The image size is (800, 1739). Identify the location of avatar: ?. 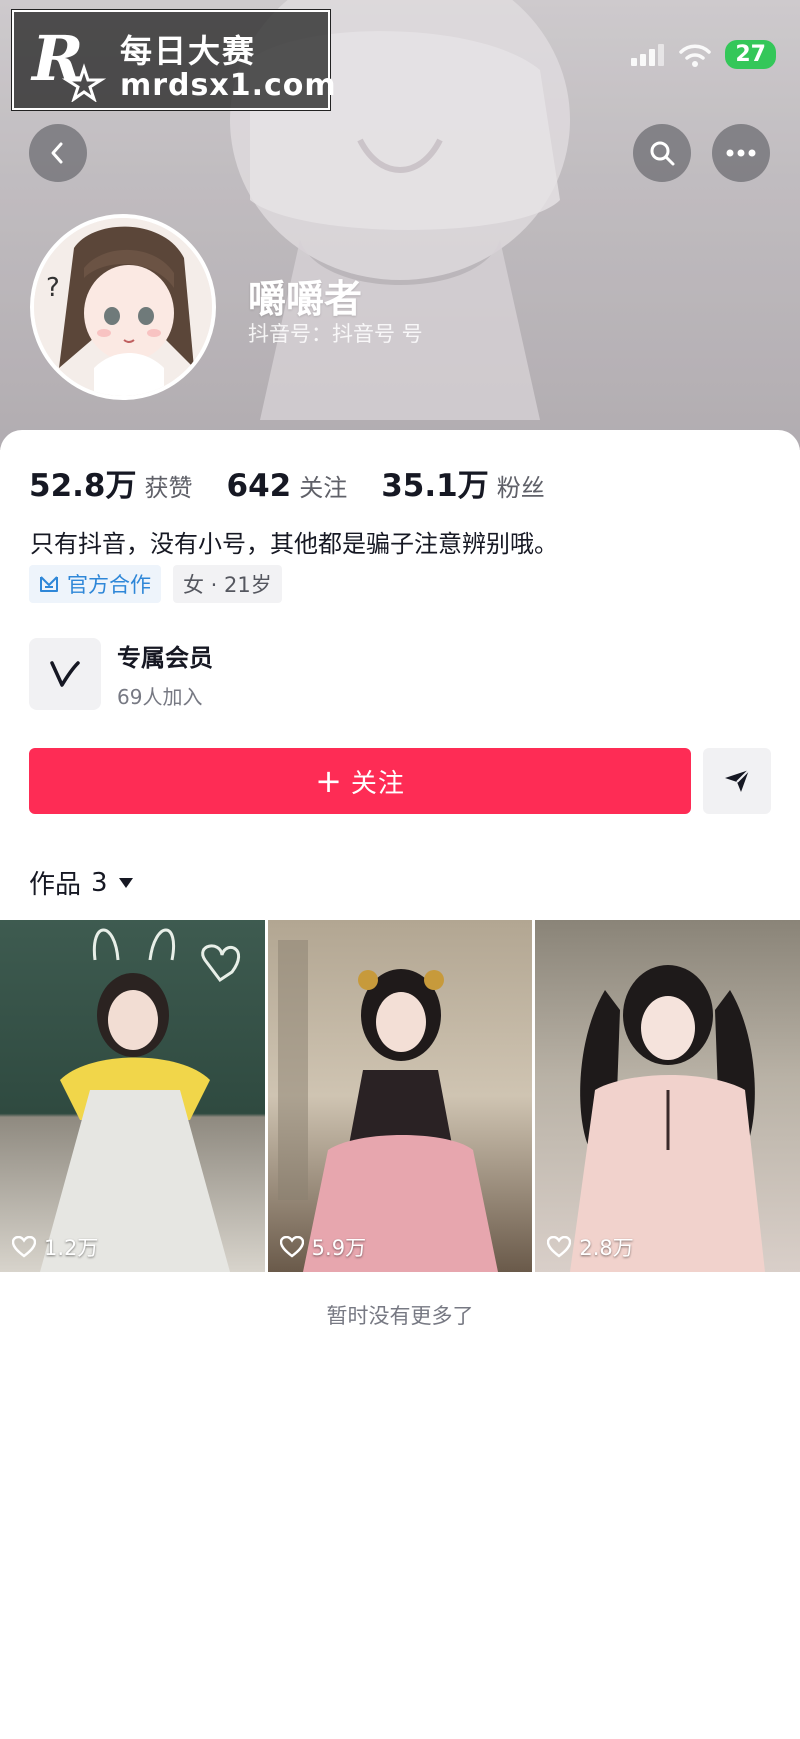
(123, 307).